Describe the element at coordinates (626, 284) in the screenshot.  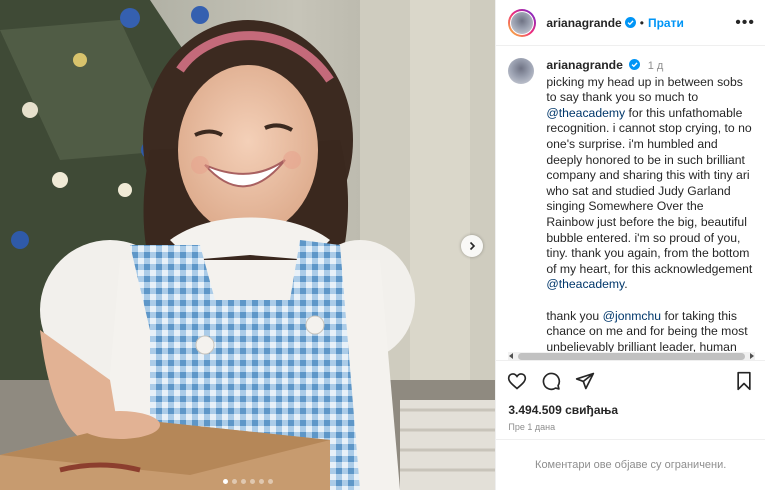
I see `caption-text-segment: .` at that location.